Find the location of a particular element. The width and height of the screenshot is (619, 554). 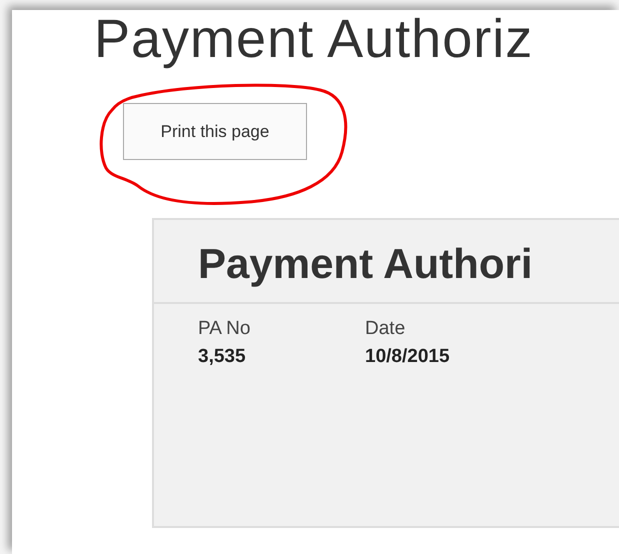

page-title: Payment Authoriz is located at coordinates (314, 40).